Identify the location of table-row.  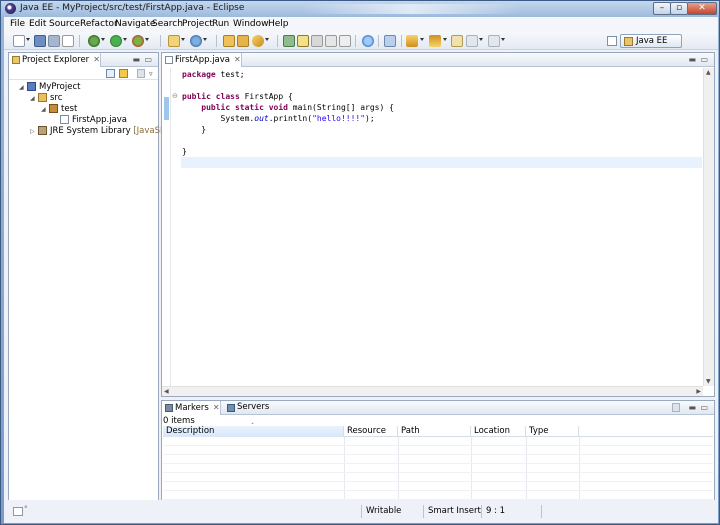
(438, 450).